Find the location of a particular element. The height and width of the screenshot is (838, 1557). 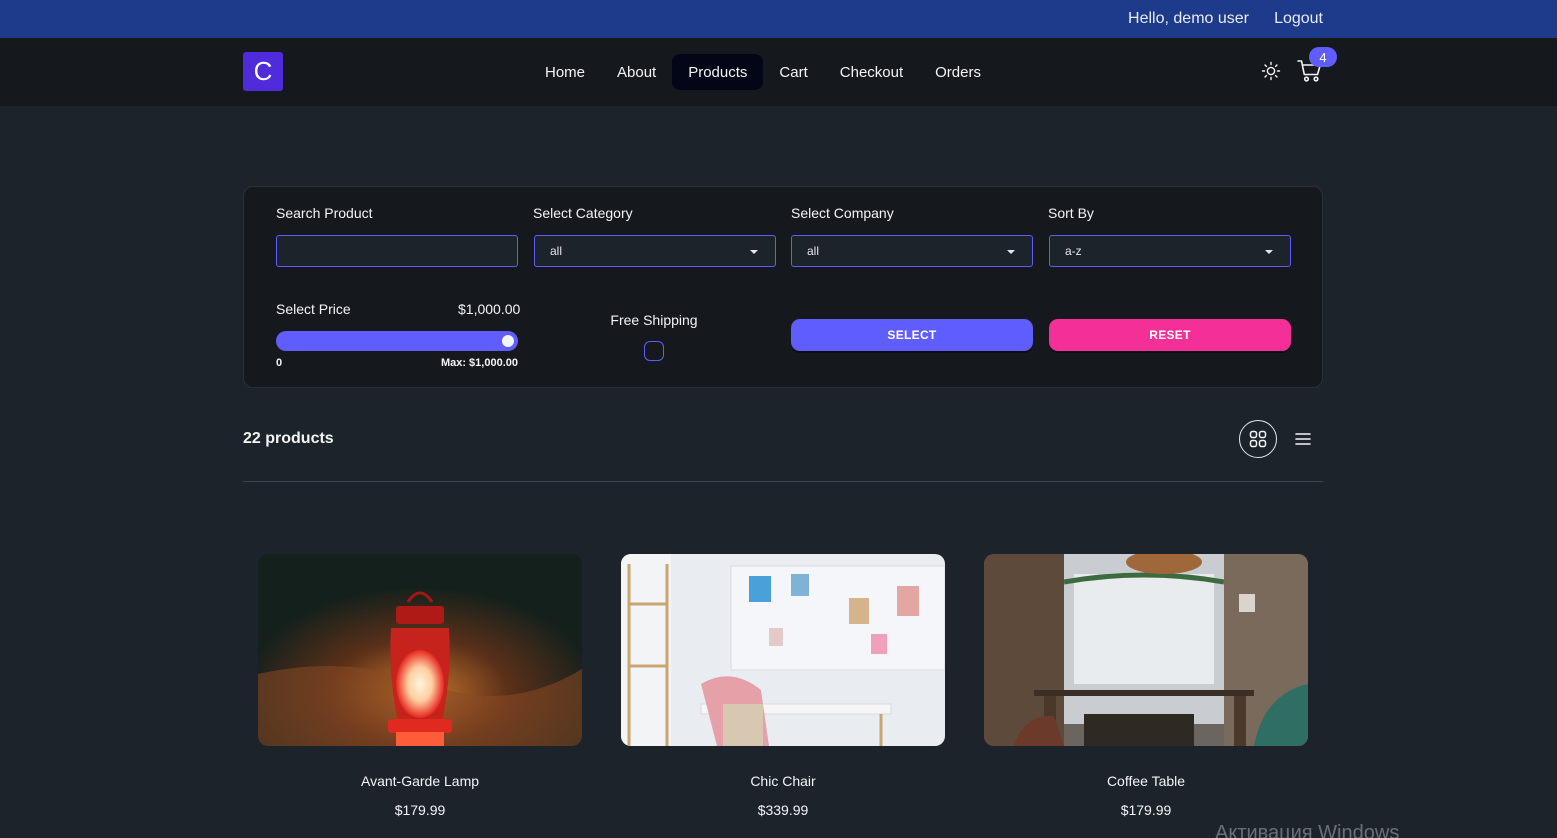

product-name: Chic Chair is located at coordinates (783, 781).